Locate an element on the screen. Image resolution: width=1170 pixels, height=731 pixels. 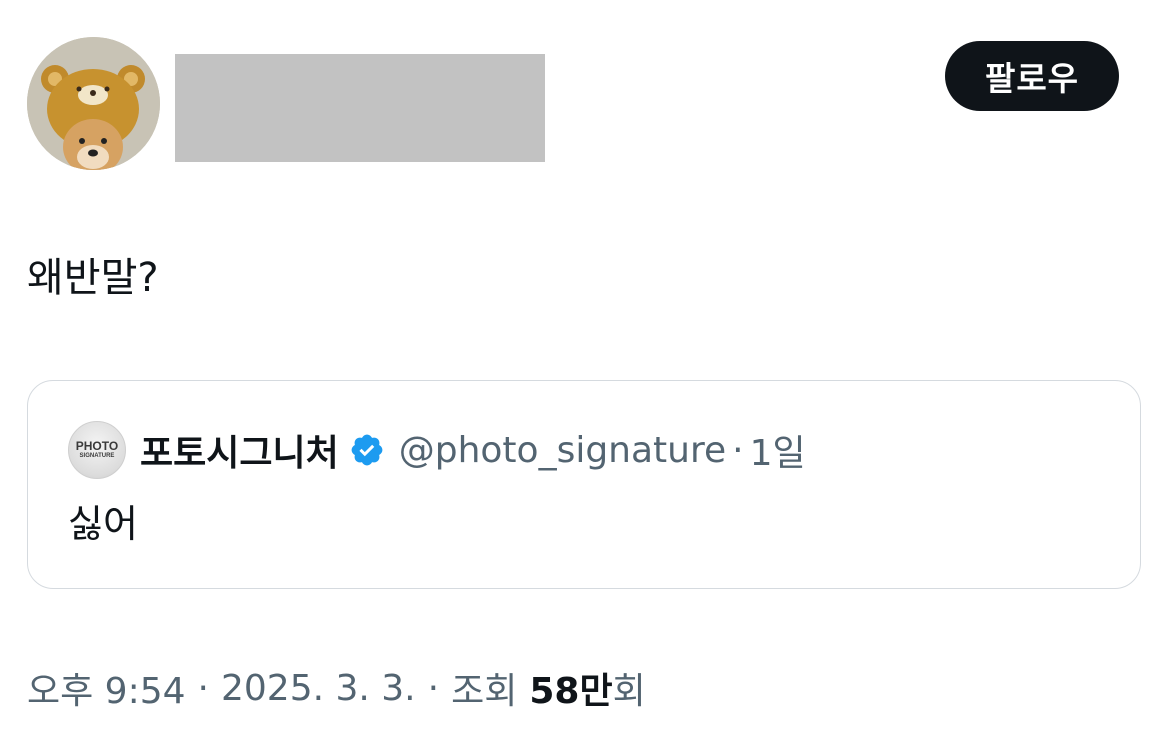
verified-badge-icon is located at coordinates (367, 450).